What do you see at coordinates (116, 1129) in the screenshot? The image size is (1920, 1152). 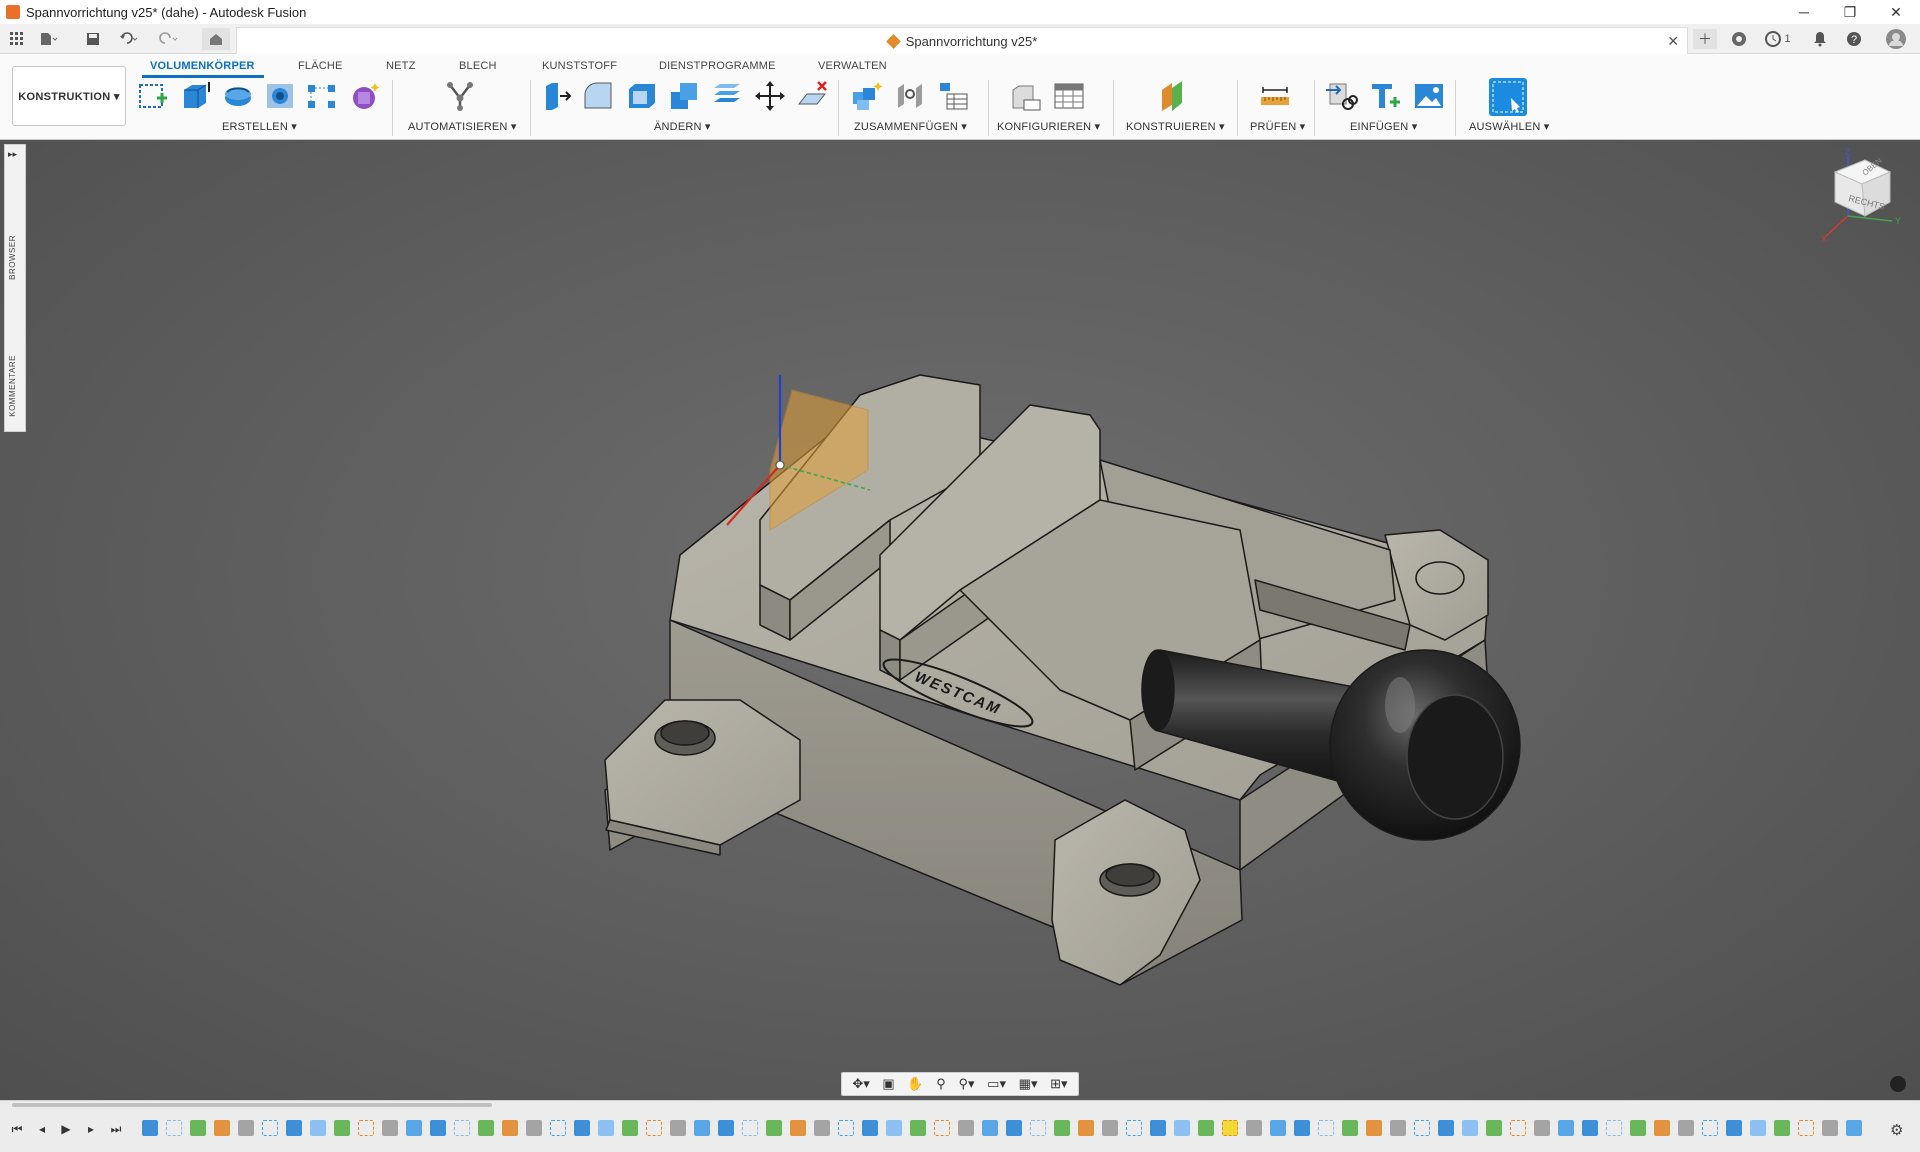 I see `timeline-last-icon: ⏭` at bounding box center [116, 1129].